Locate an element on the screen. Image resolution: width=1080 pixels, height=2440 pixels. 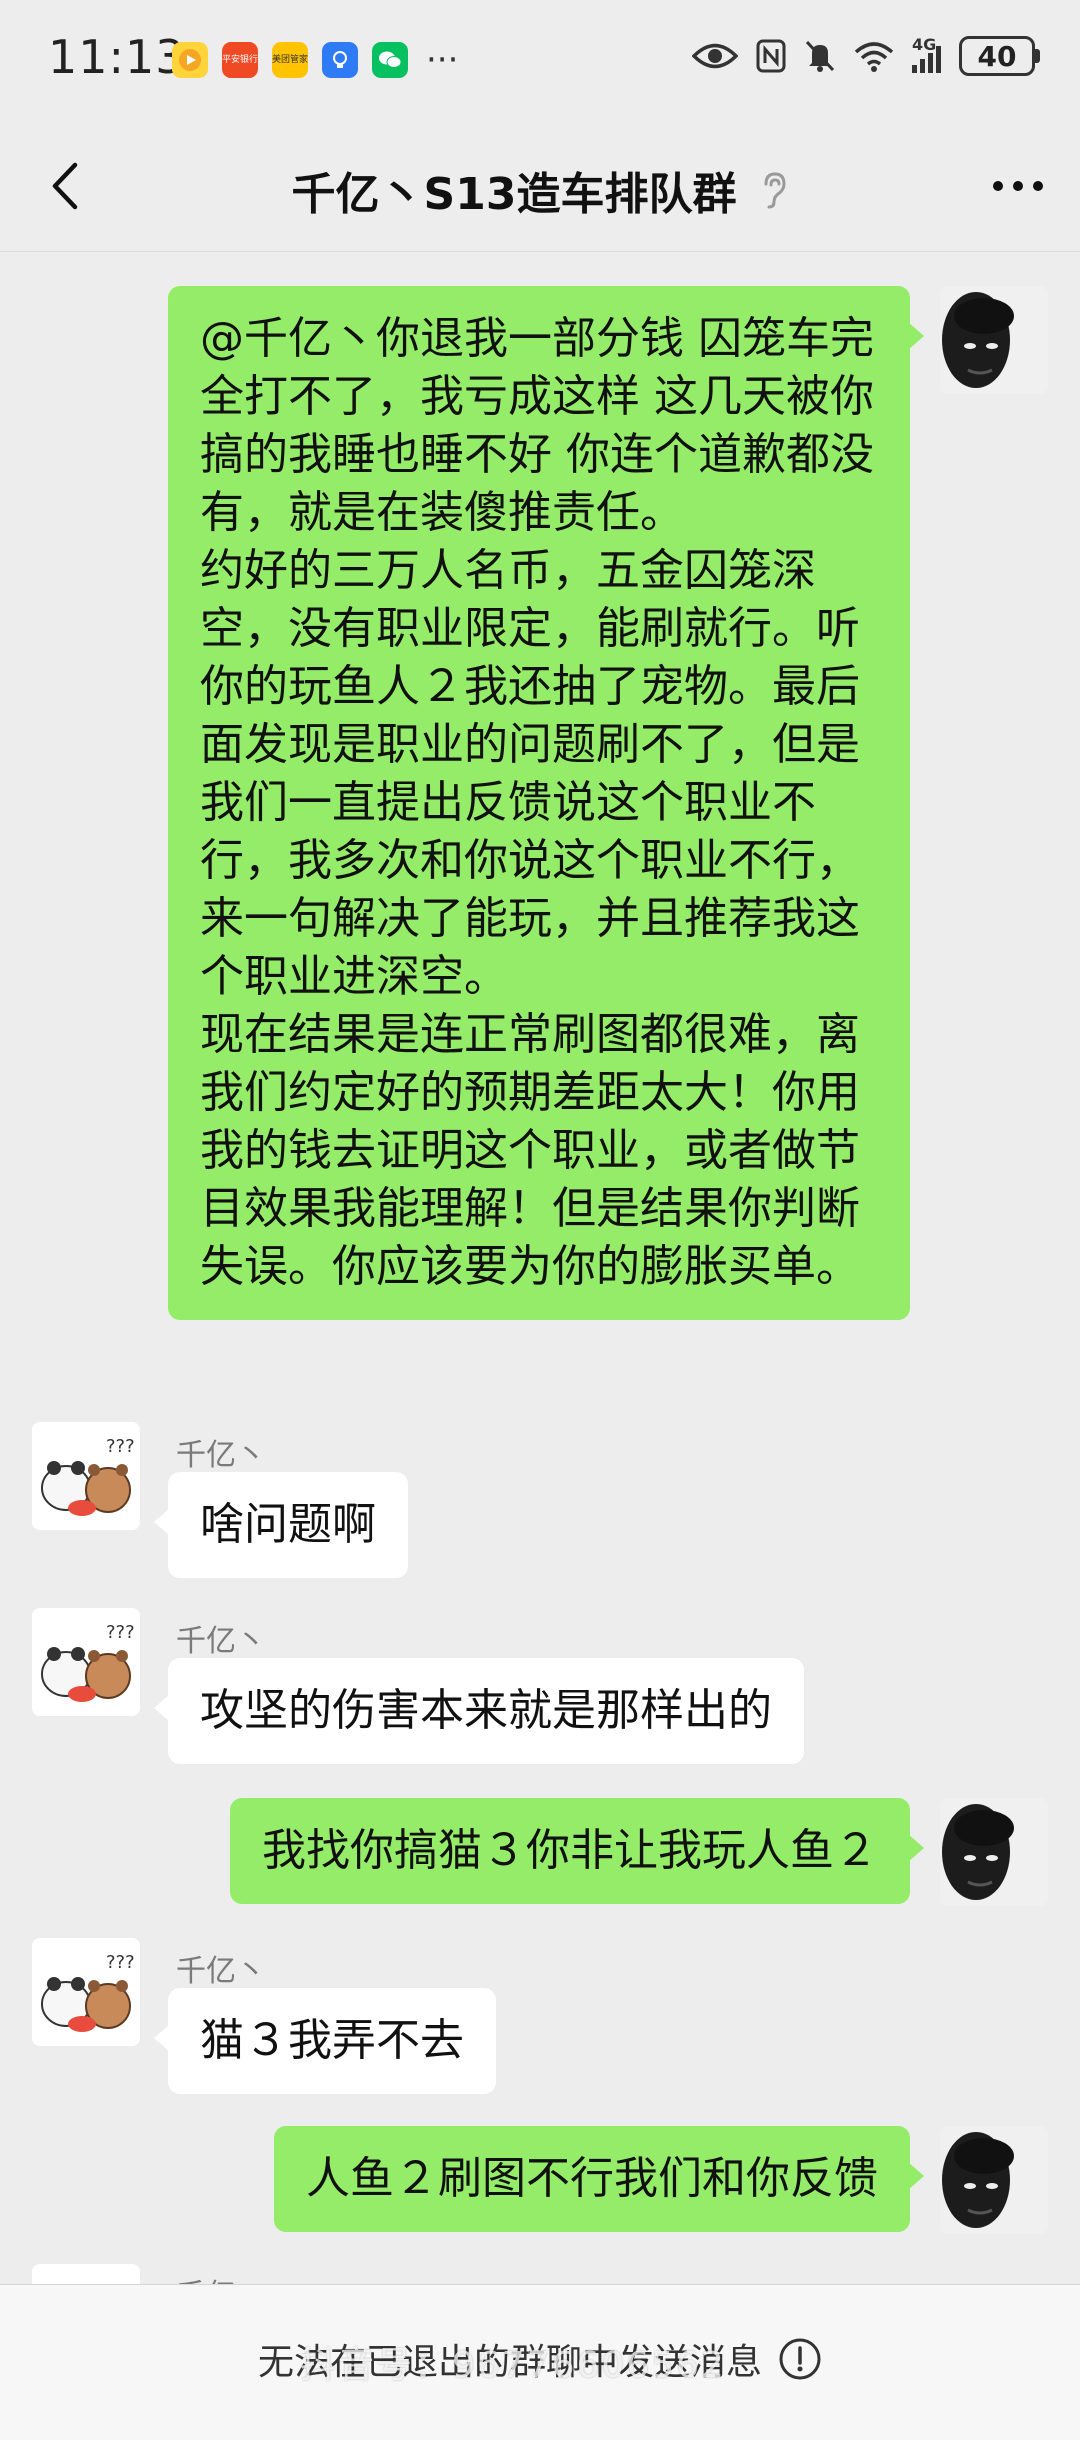
info-icon is located at coordinates (800, 2359).